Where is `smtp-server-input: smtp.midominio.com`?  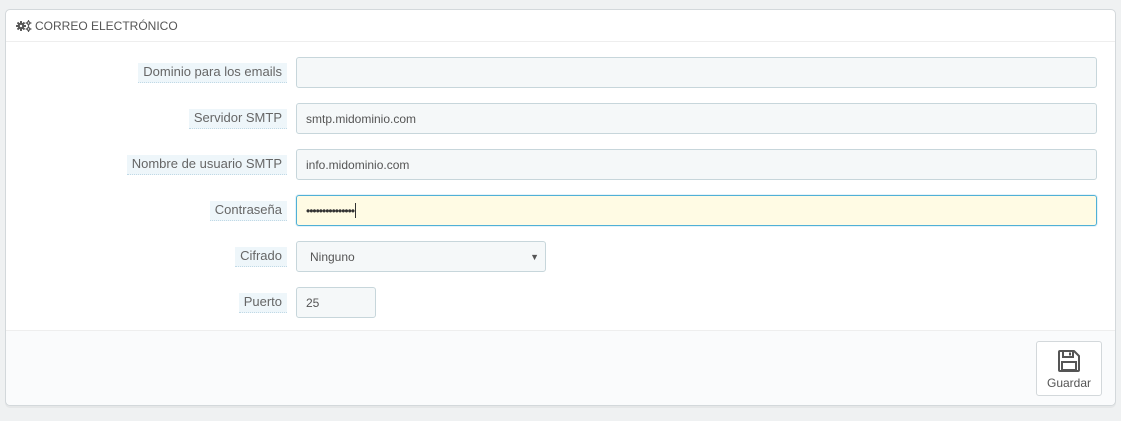 smtp-server-input: smtp.midominio.com is located at coordinates (696, 118).